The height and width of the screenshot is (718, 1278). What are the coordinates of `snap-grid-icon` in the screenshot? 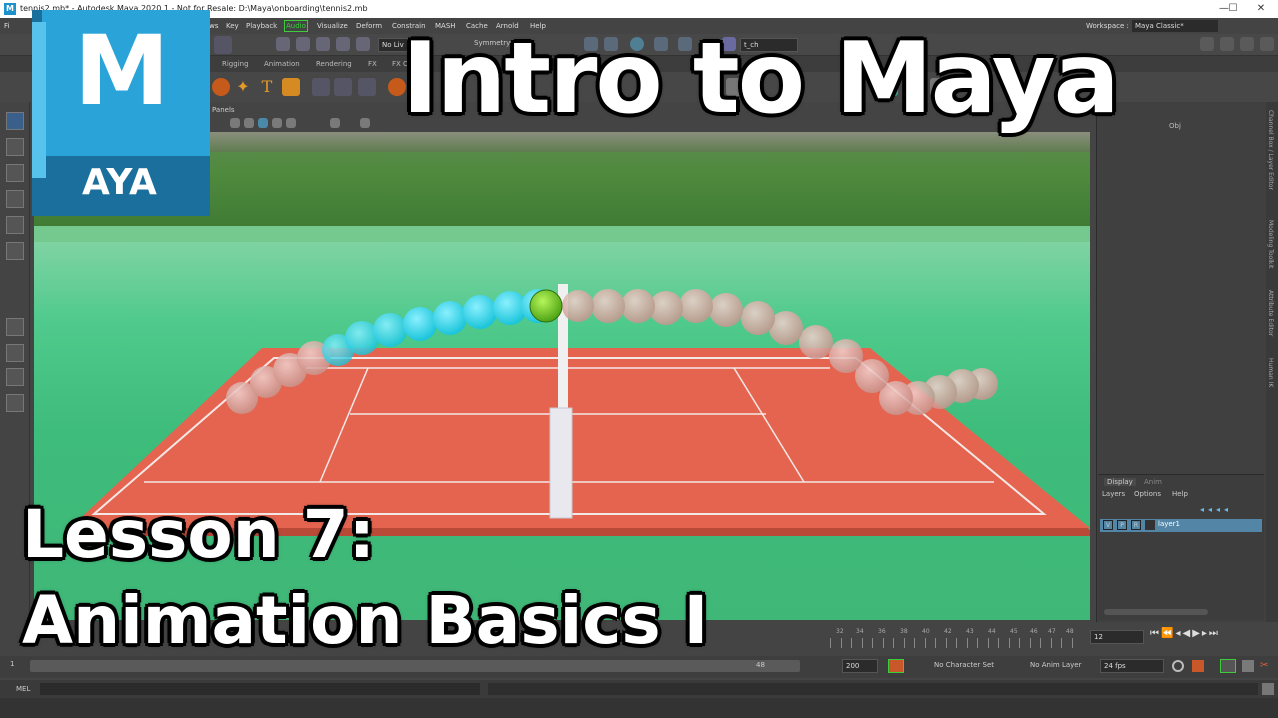 It's located at (283, 44).